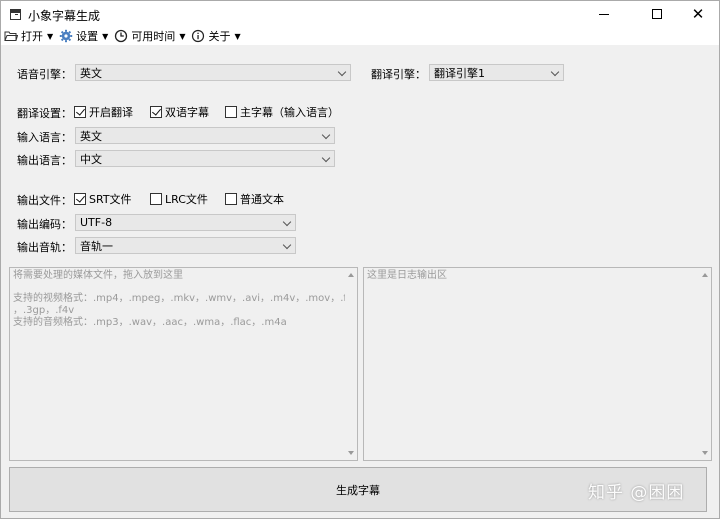 This screenshot has height=519, width=720. What do you see at coordinates (407, 275) in the screenshot?
I see `log-placeholder: 这里是日志输出区` at bounding box center [407, 275].